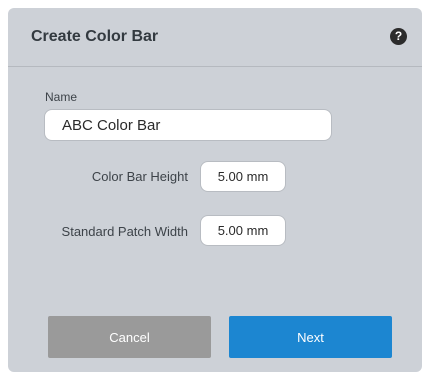 The width and height of the screenshot is (429, 372). What do you see at coordinates (61, 97) in the screenshot?
I see `name-label: Name` at bounding box center [61, 97].